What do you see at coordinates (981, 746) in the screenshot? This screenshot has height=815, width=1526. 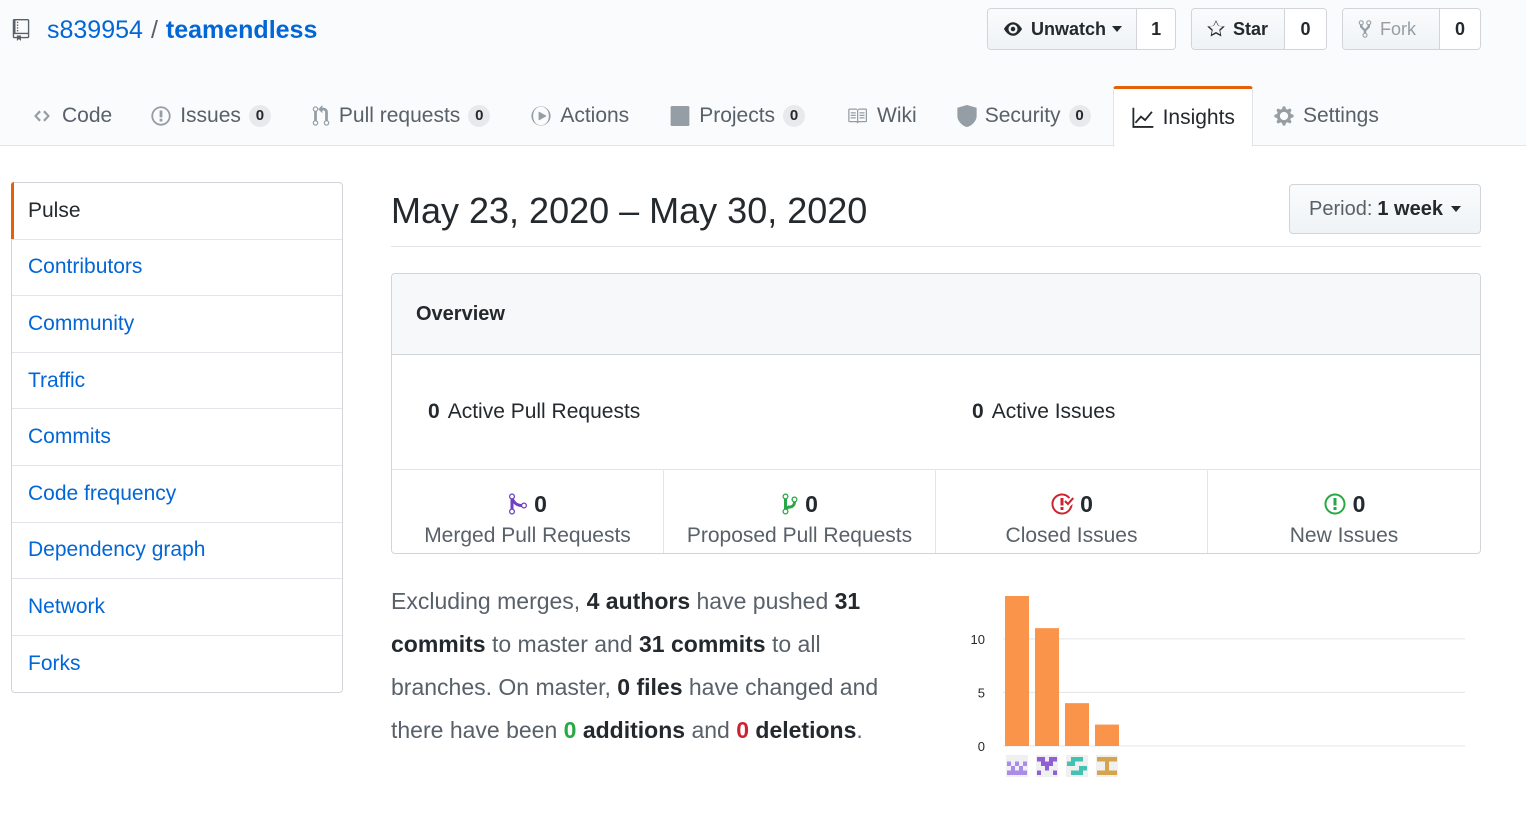 I see `chart-y-tick-label: 0` at bounding box center [981, 746].